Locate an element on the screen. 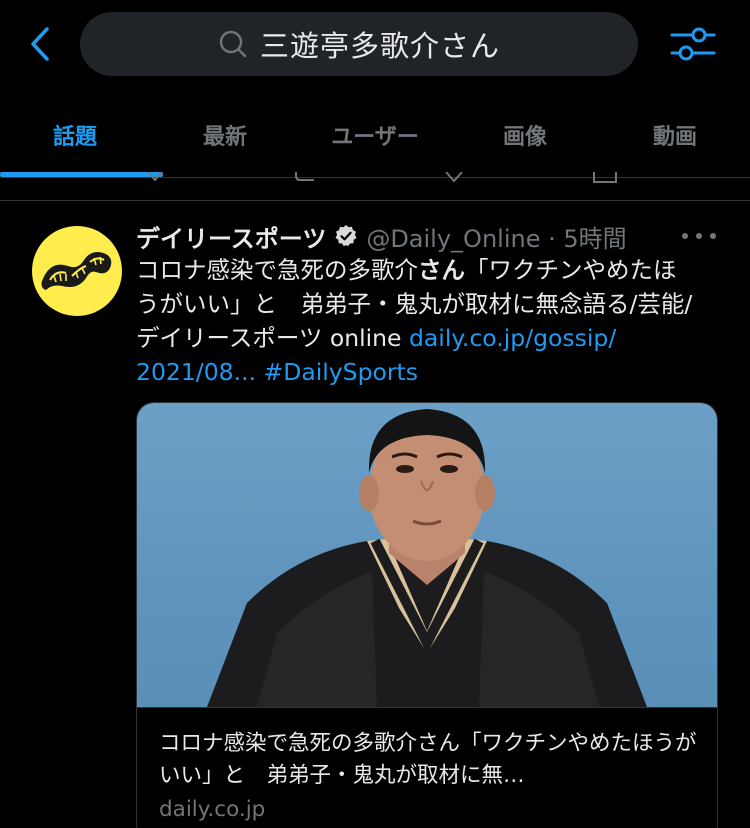 The image size is (750, 828). tweet-header: デイリースポーツ @Daily_Online · 5時間 is located at coordinates (431, 236).